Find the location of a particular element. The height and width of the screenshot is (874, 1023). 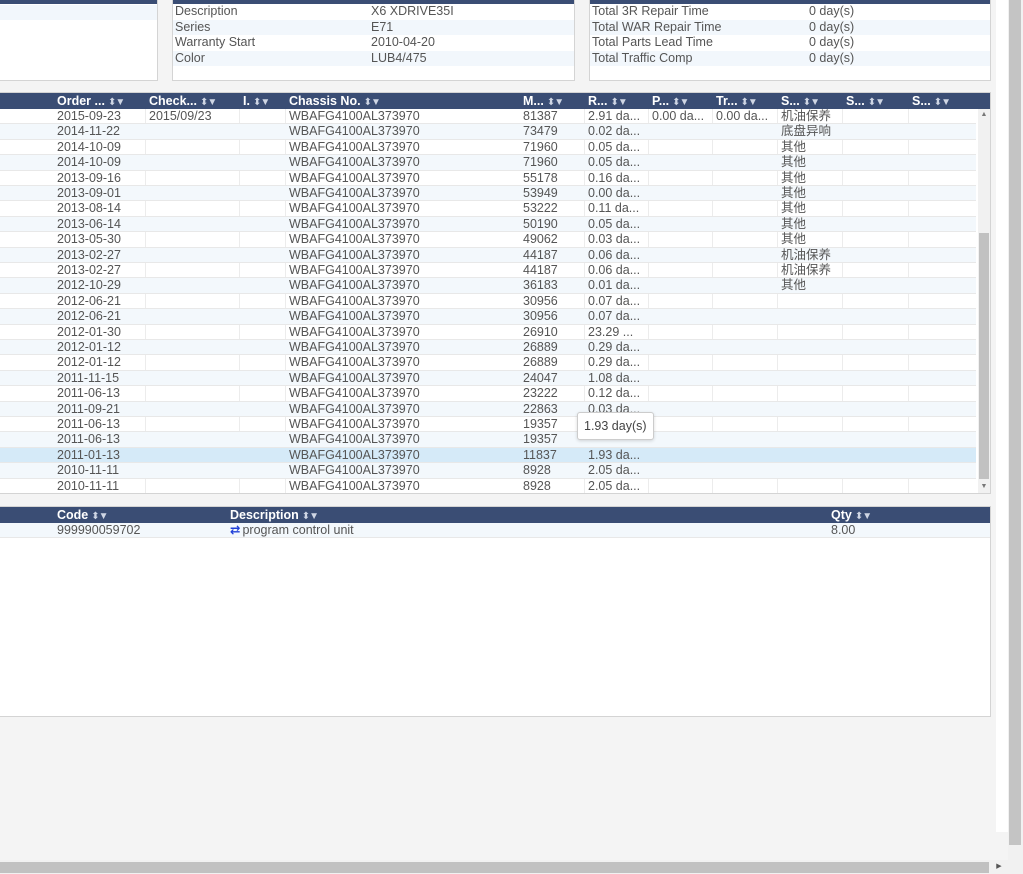

cell-order-date: 2012-06-21 is located at coordinates (89, 316).